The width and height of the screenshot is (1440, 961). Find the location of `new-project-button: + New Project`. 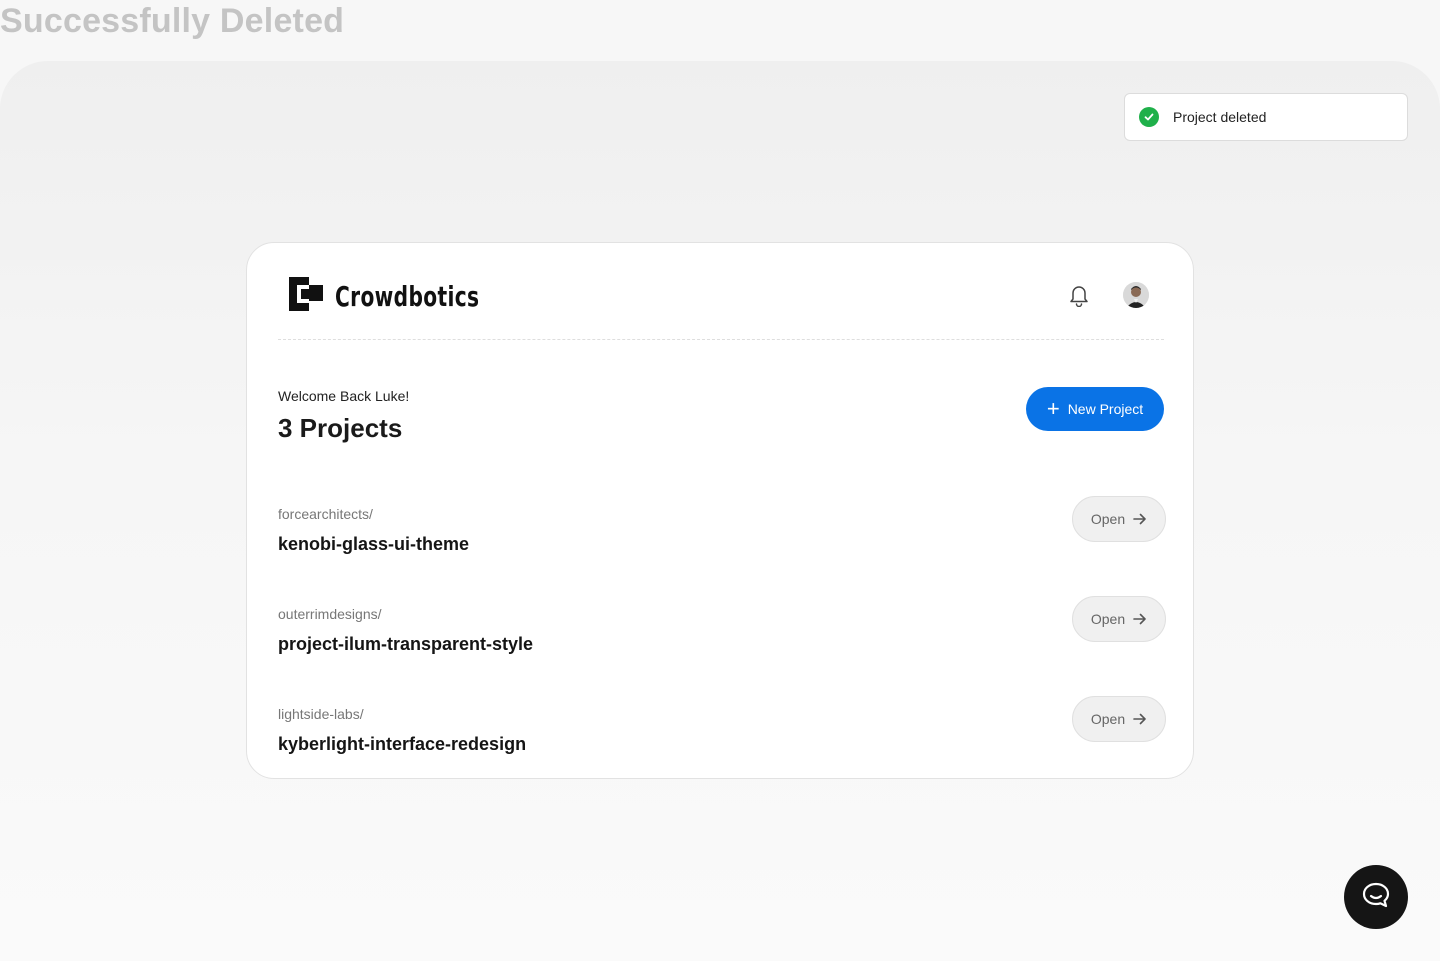

new-project-button: + New Project is located at coordinates (1095, 409).